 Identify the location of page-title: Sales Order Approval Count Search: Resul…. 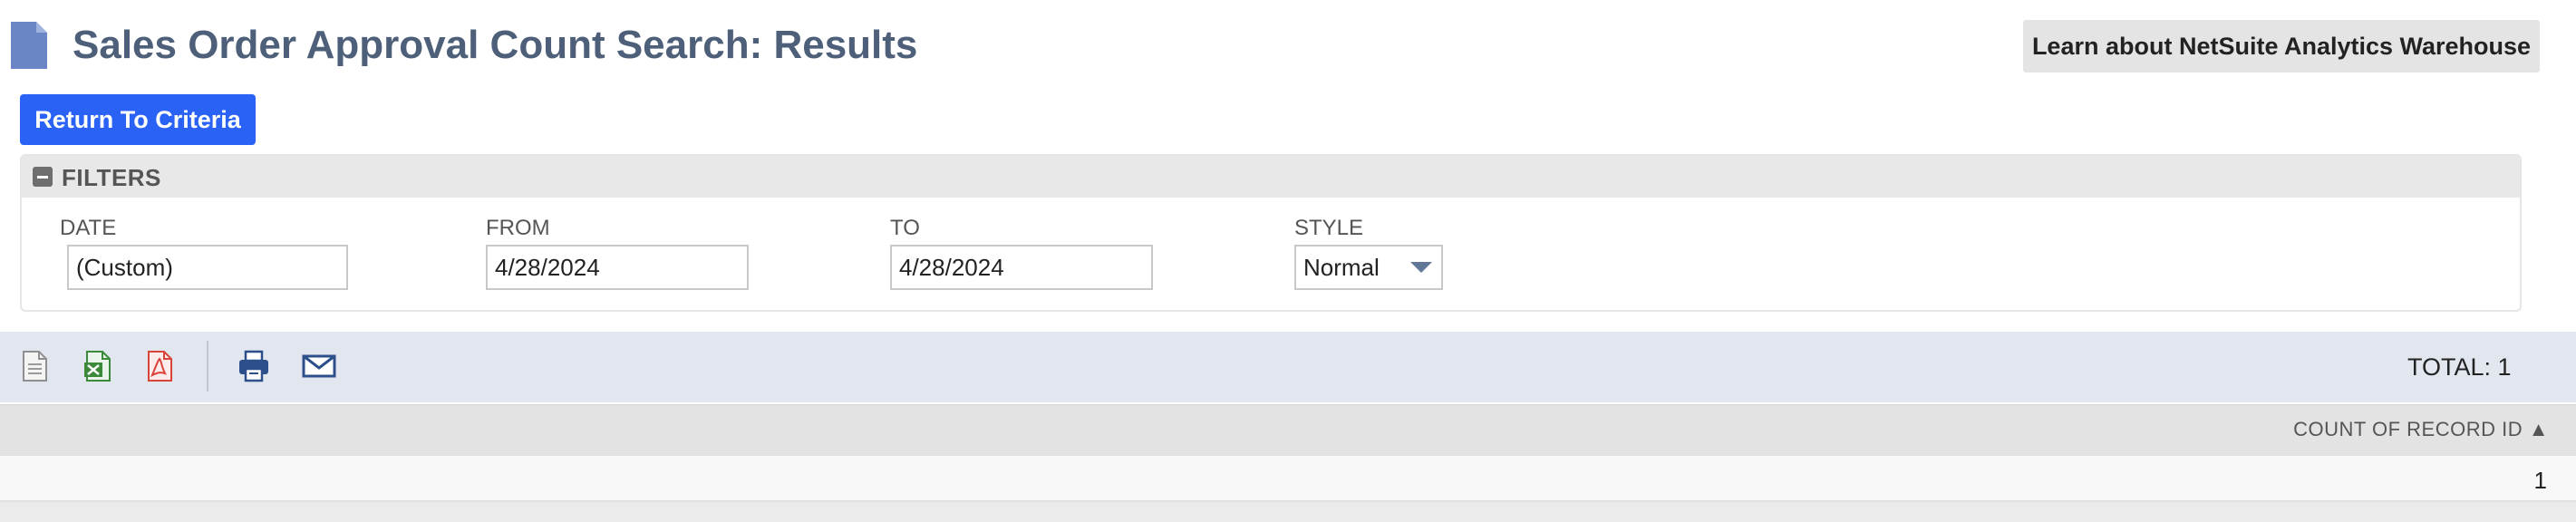
(495, 45).